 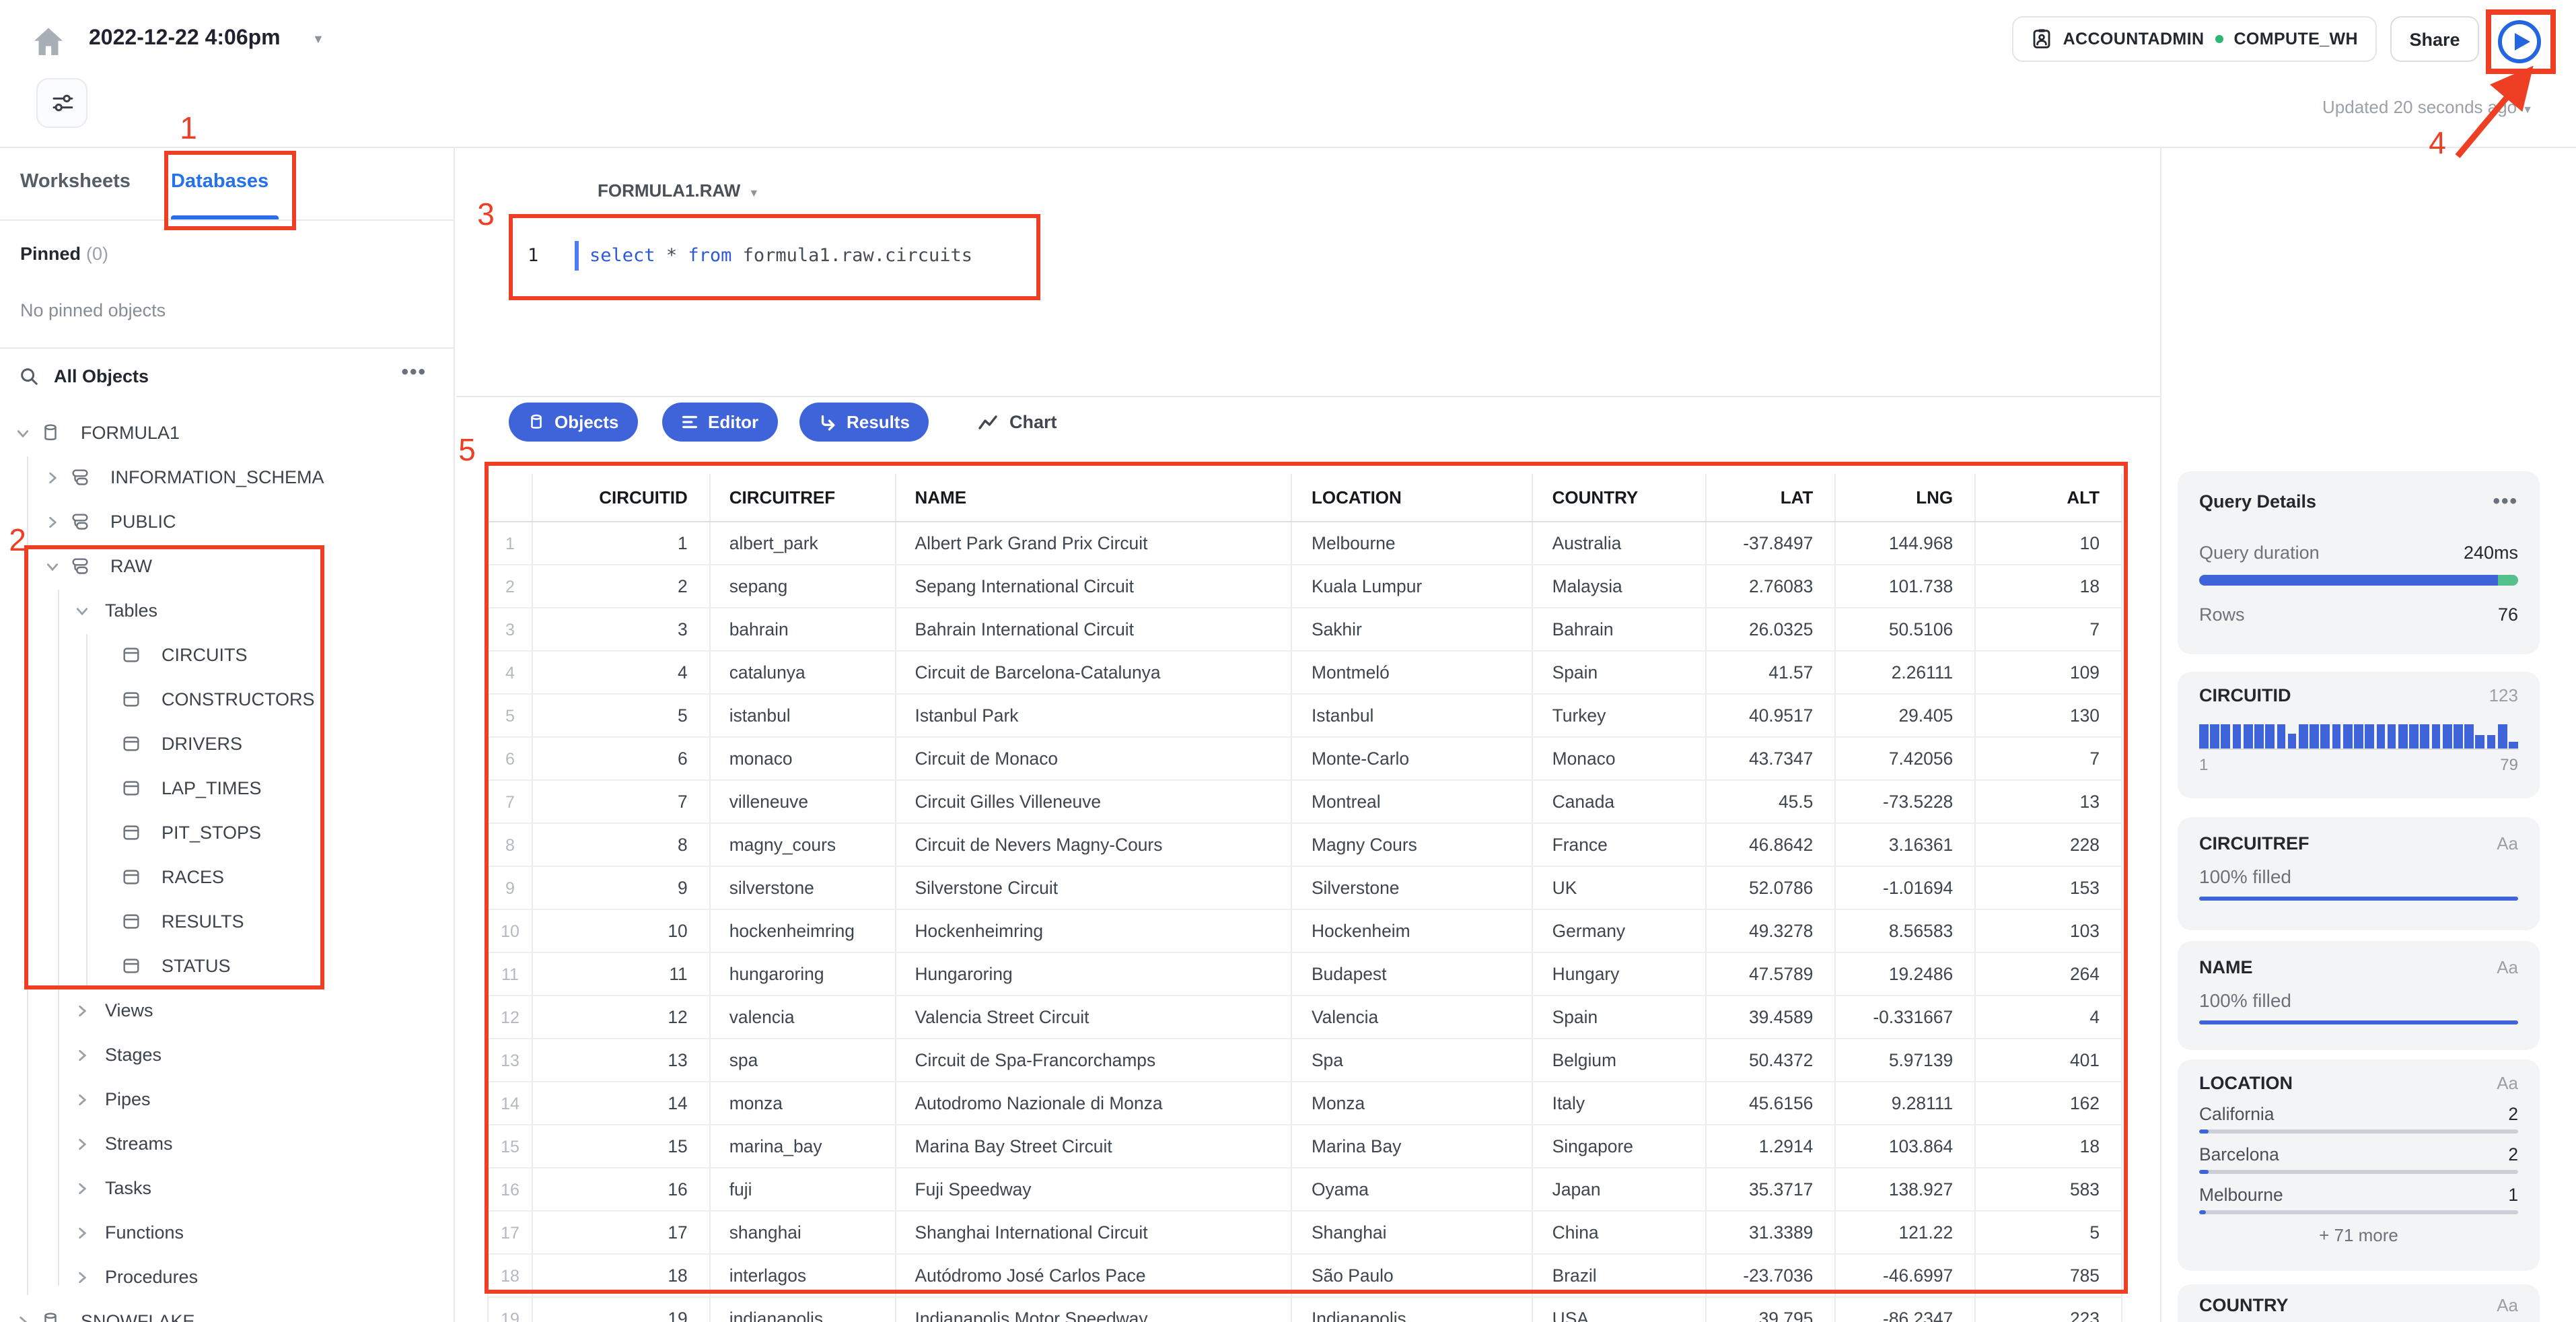 What do you see at coordinates (227, 1099) in the screenshot?
I see `tree-item: Pipes` at bounding box center [227, 1099].